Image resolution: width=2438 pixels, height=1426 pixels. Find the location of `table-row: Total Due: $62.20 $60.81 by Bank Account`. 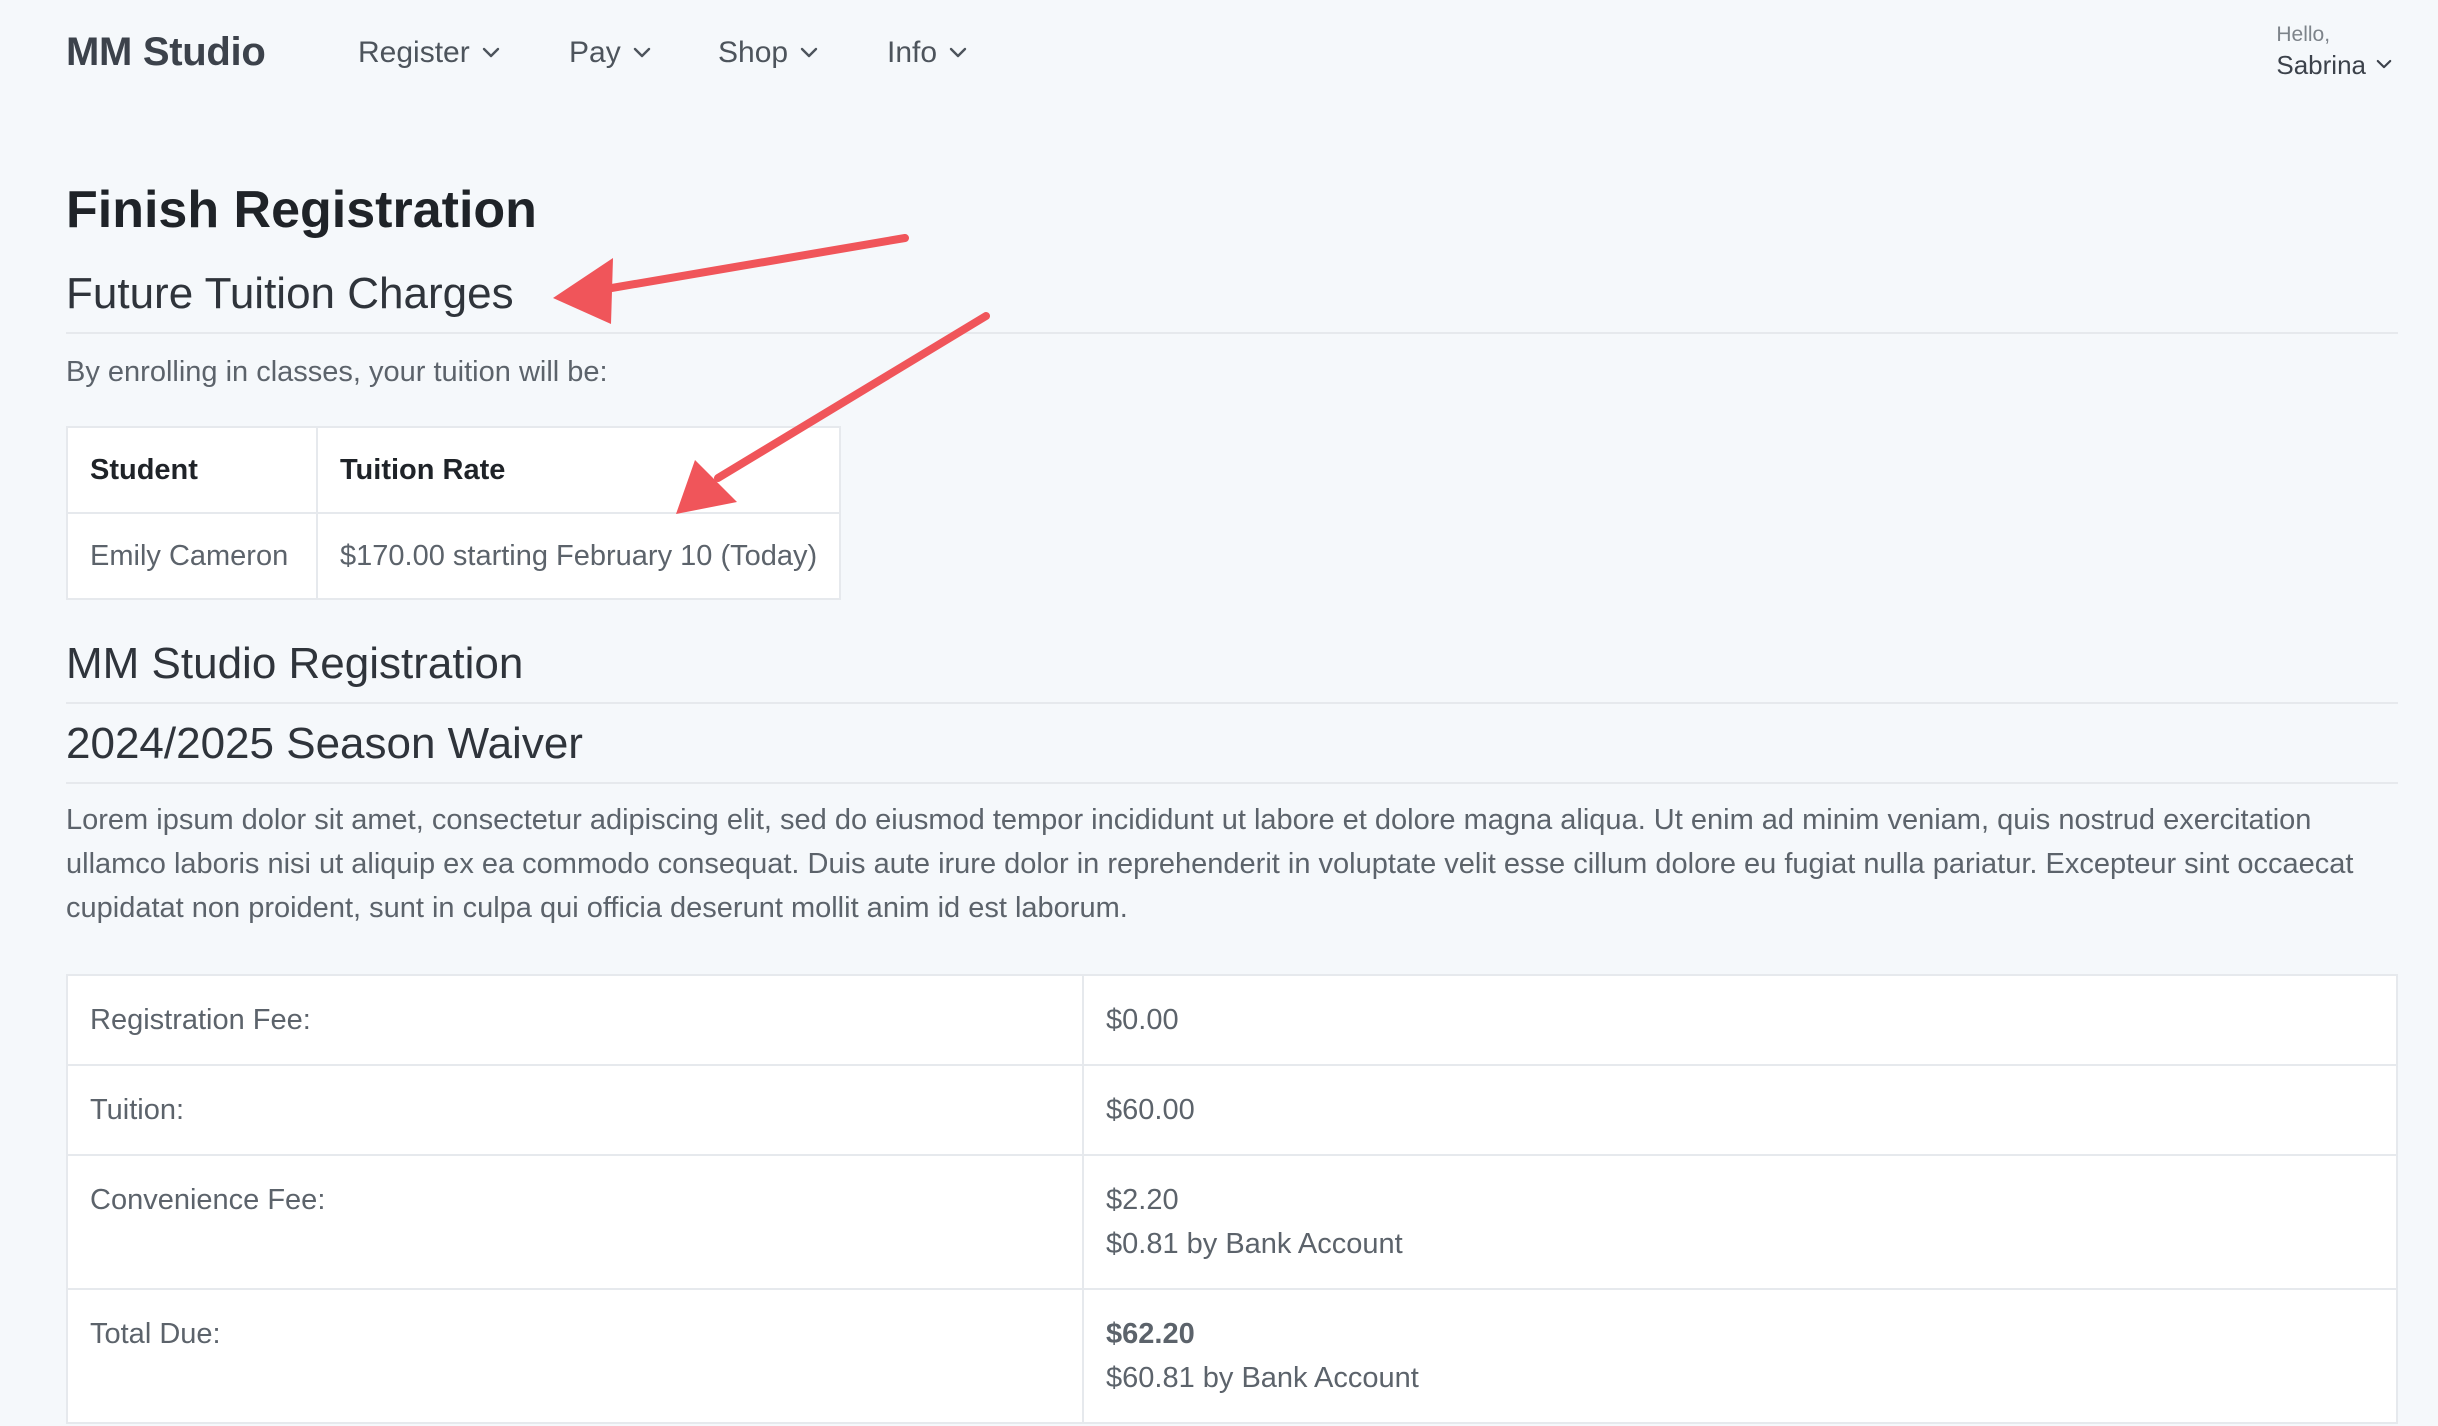

table-row: Total Due: $62.20 $60.81 by Bank Account is located at coordinates (1232, 1356).